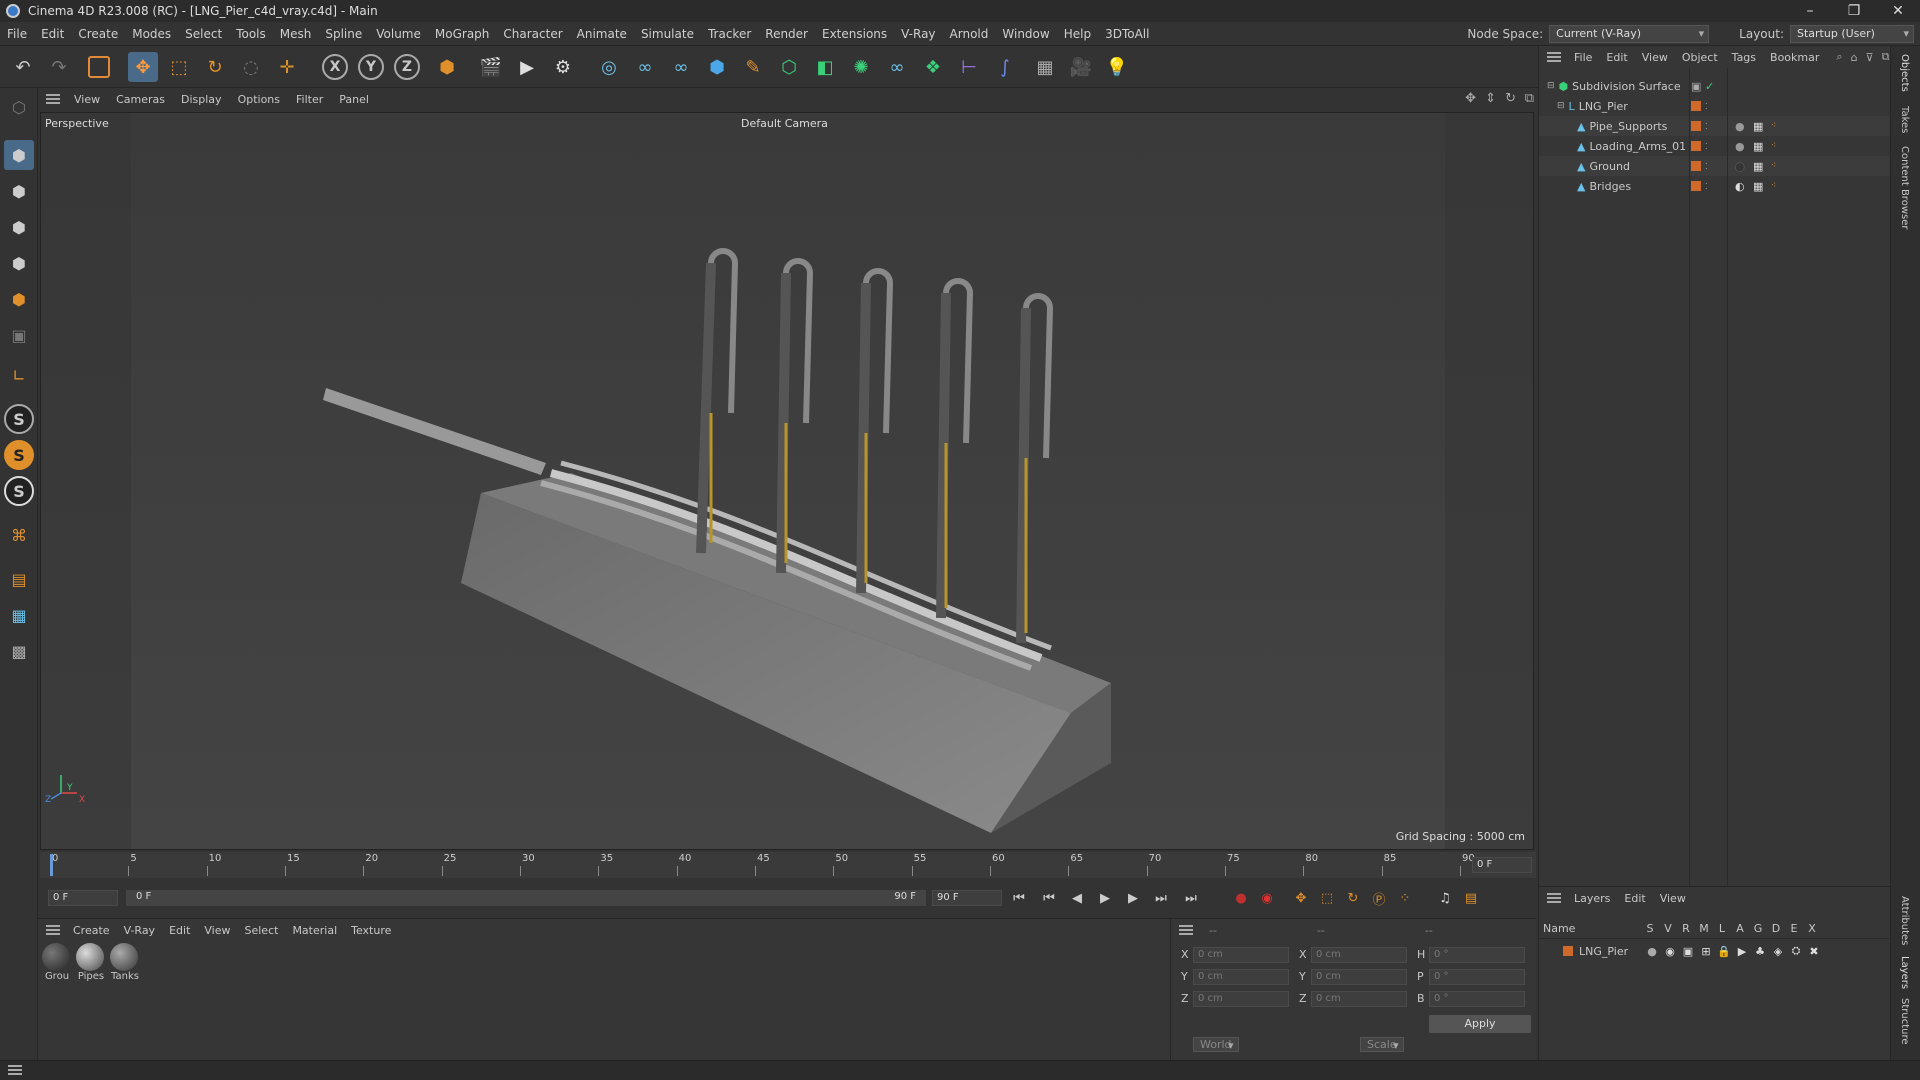 Image resolution: width=1920 pixels, height=1080 pixels. Describe the element at coordinates (251, 34) in the screenshot. I see `menu-tools: Tools` at that location.